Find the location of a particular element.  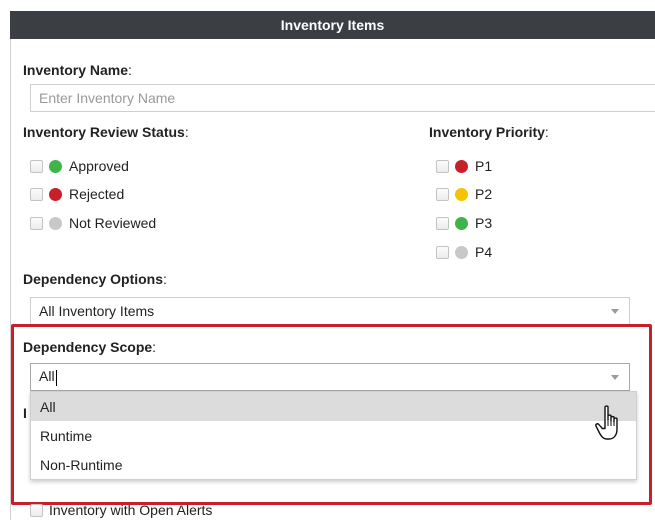

green-priority-dot-icon is located at coordinates (461, 223).